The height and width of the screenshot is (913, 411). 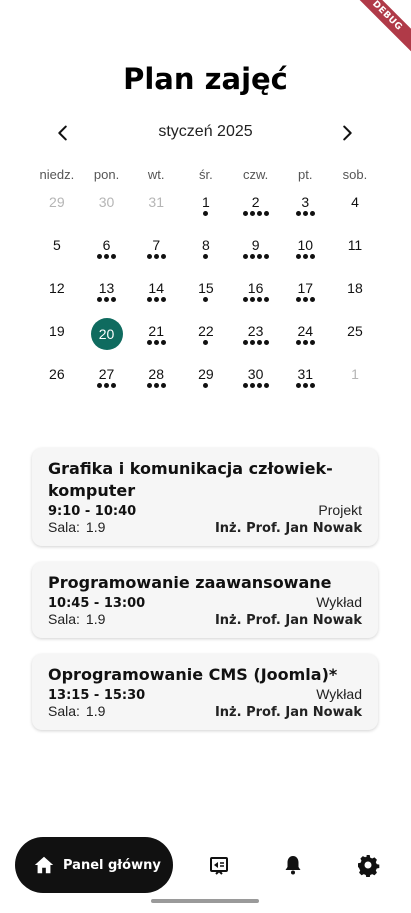 I want to click on calendar-day-selected: 20, so click(x=107, y=340).